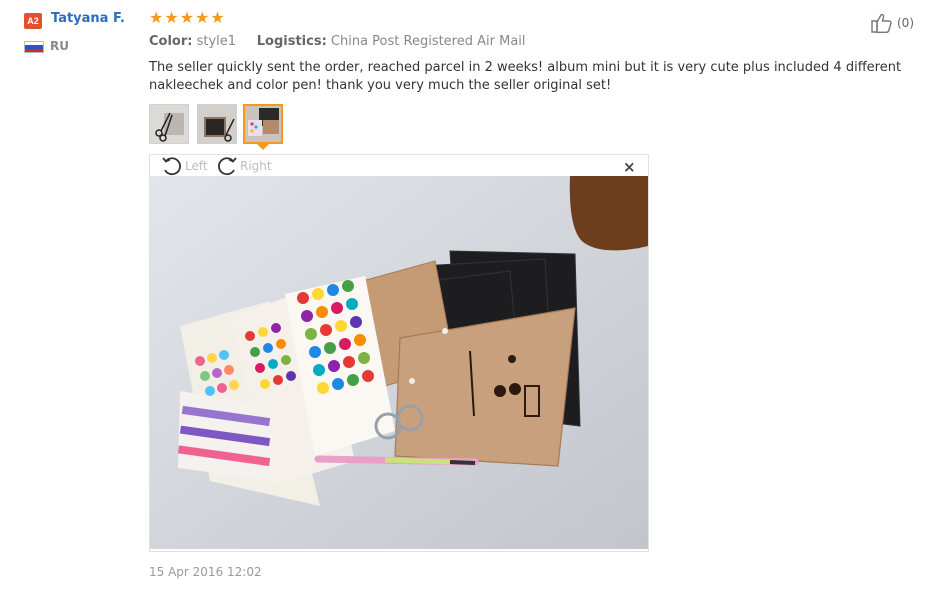  I want to click on thumb-3-image, so click(263, 124).